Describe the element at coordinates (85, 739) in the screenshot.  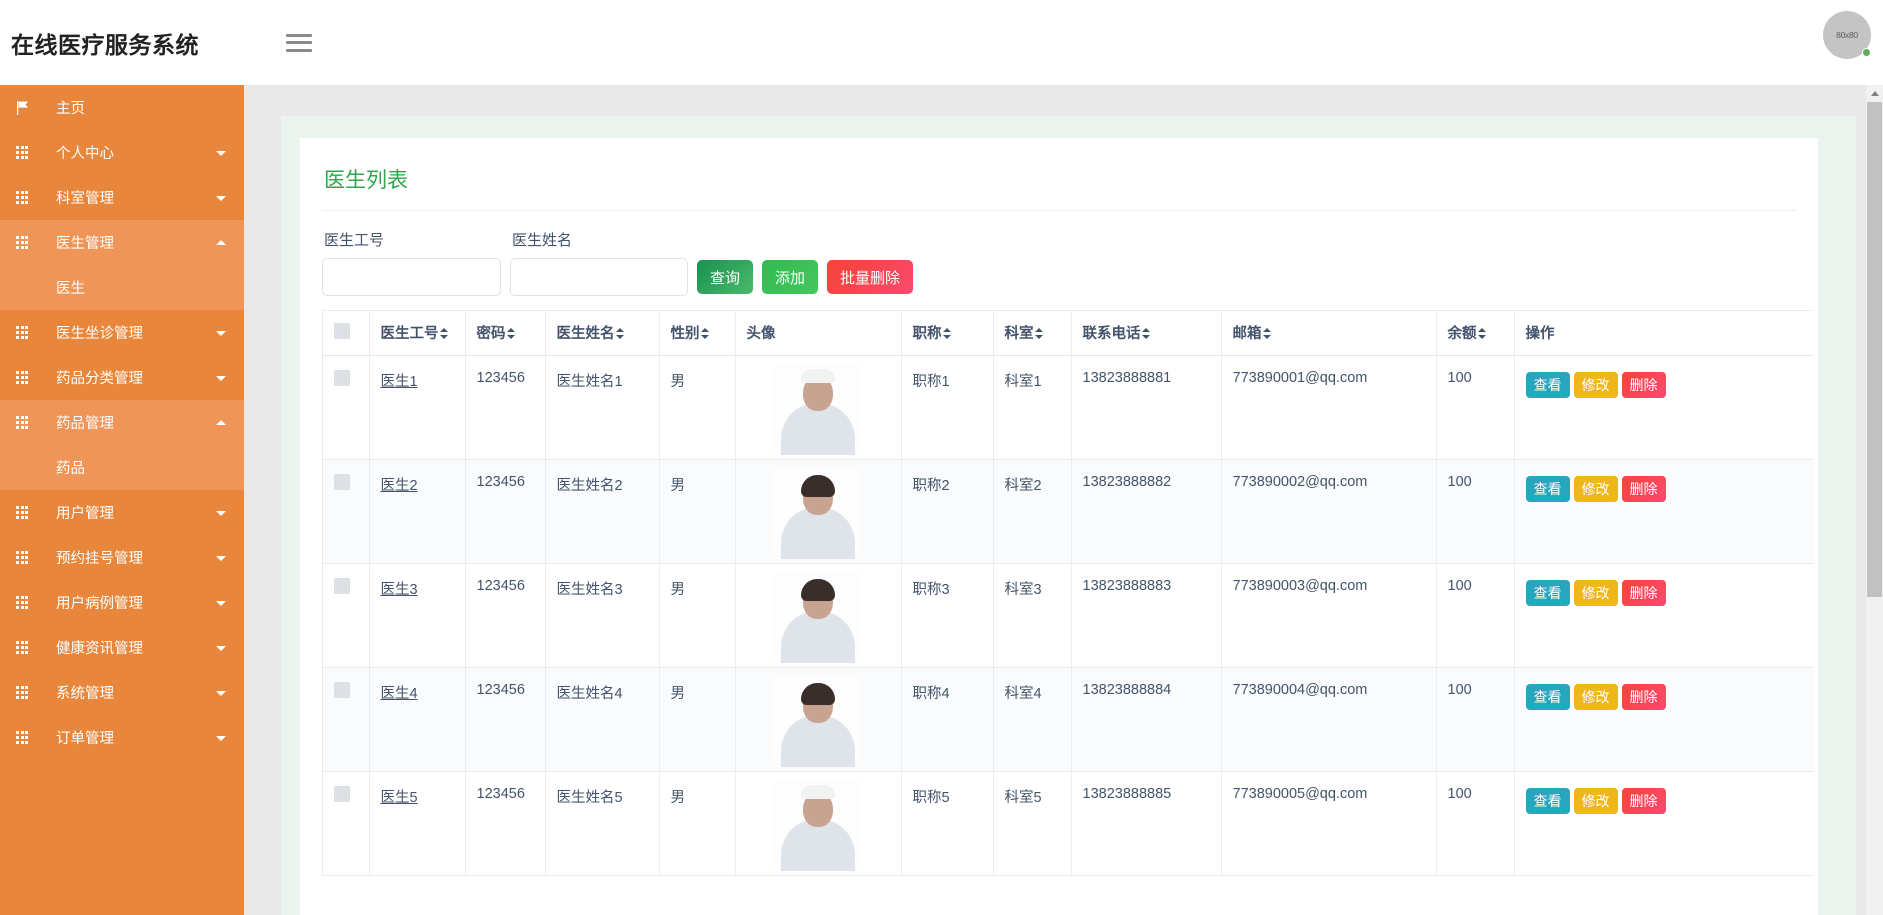
I see `sidebar-item-label: 订单管理` at that location.